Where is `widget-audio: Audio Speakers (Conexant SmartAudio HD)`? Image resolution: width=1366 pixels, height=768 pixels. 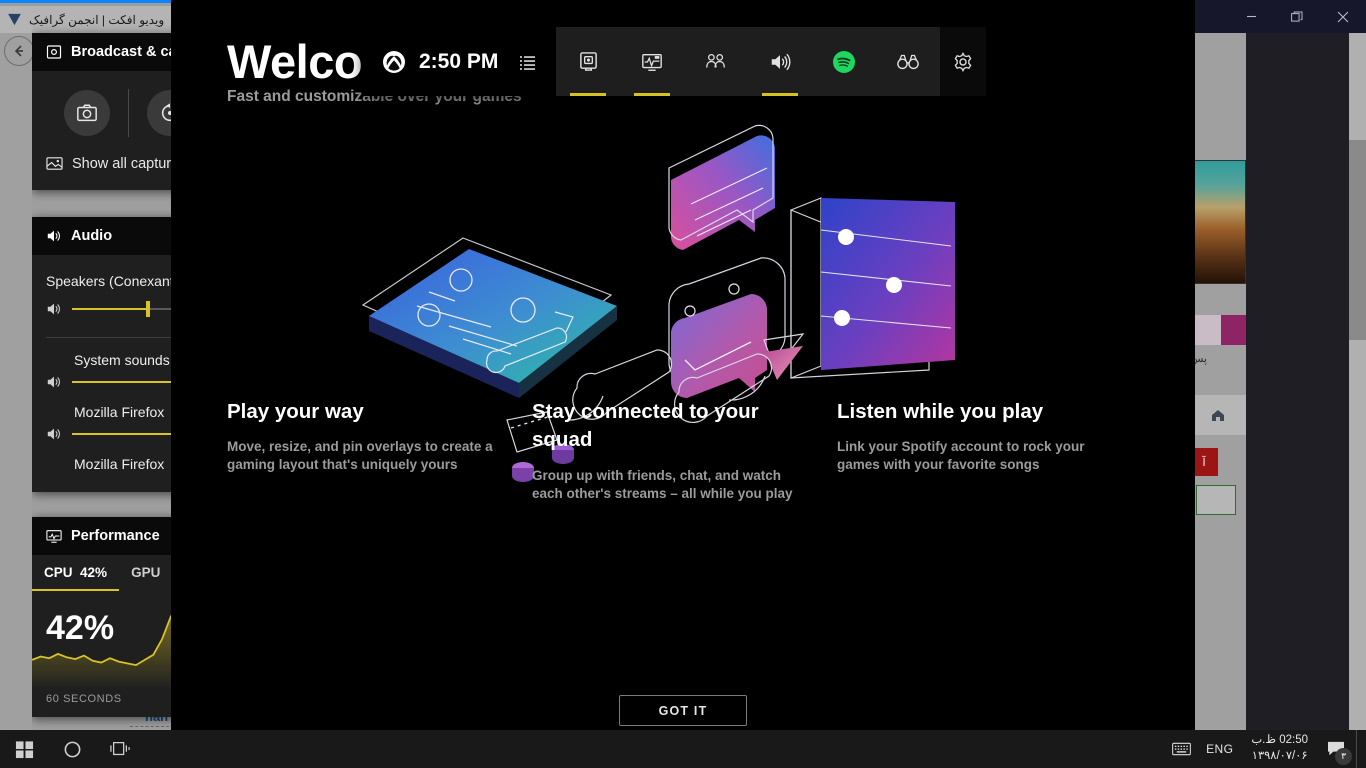 widget-audio: Audio Speakers (Conexant SmartAudio HD) is located at coordinates (101, 354).